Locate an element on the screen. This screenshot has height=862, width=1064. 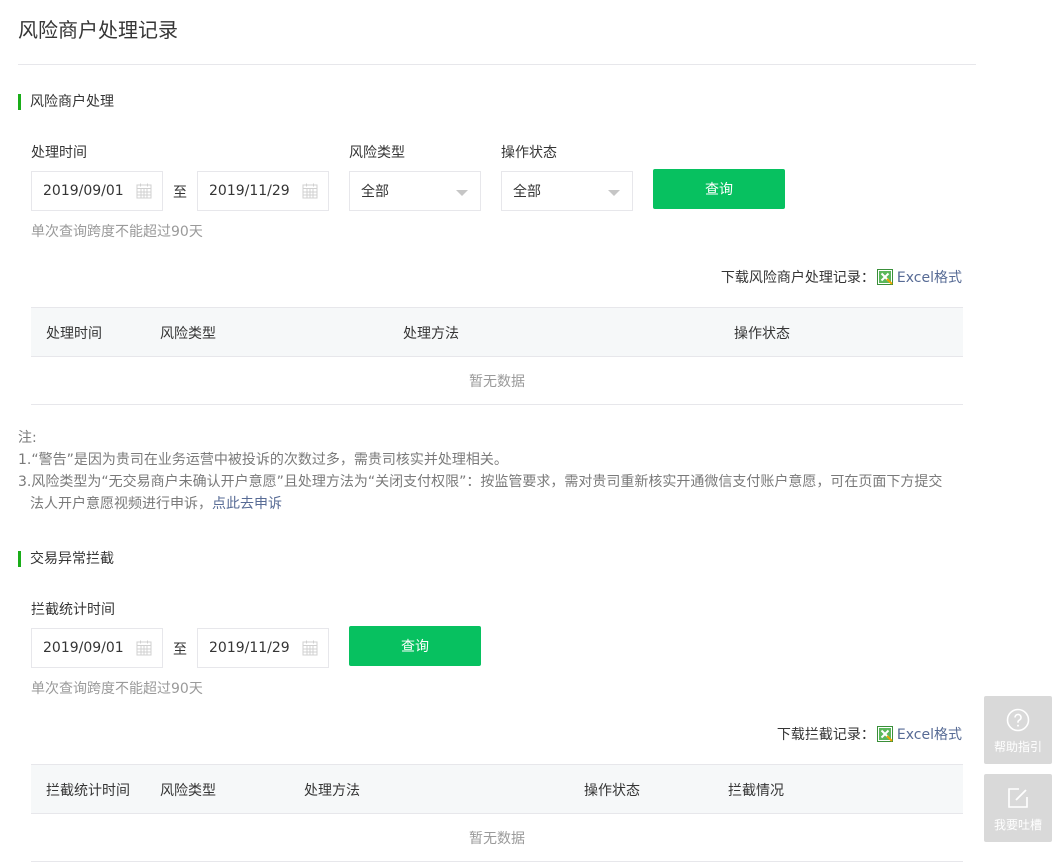
interception-query-button: 查询 is located at coordinates (415, 646).